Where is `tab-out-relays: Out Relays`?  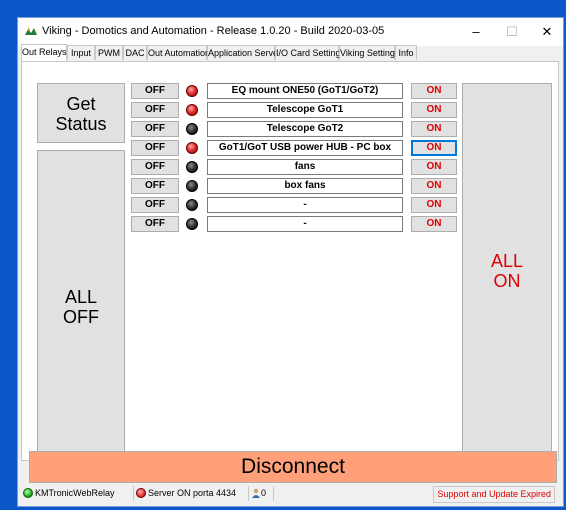 tab-out-relays: Out Relays is located at coordinates (44, 52).